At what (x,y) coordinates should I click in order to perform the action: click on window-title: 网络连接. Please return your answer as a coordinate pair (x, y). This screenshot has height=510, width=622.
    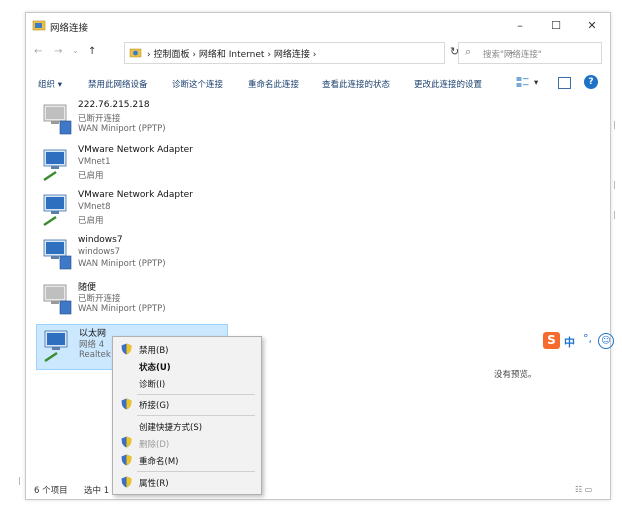
    Looking at the image, I should click on (69, 28).